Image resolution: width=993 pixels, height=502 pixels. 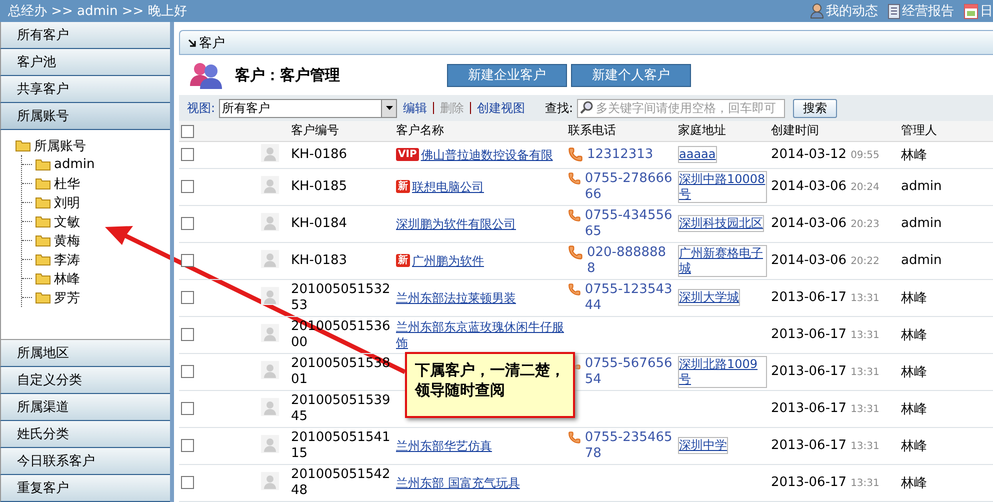 I want to click on customer-name-link: 兰州东部华艺仿真, so click(x=444, y=446).